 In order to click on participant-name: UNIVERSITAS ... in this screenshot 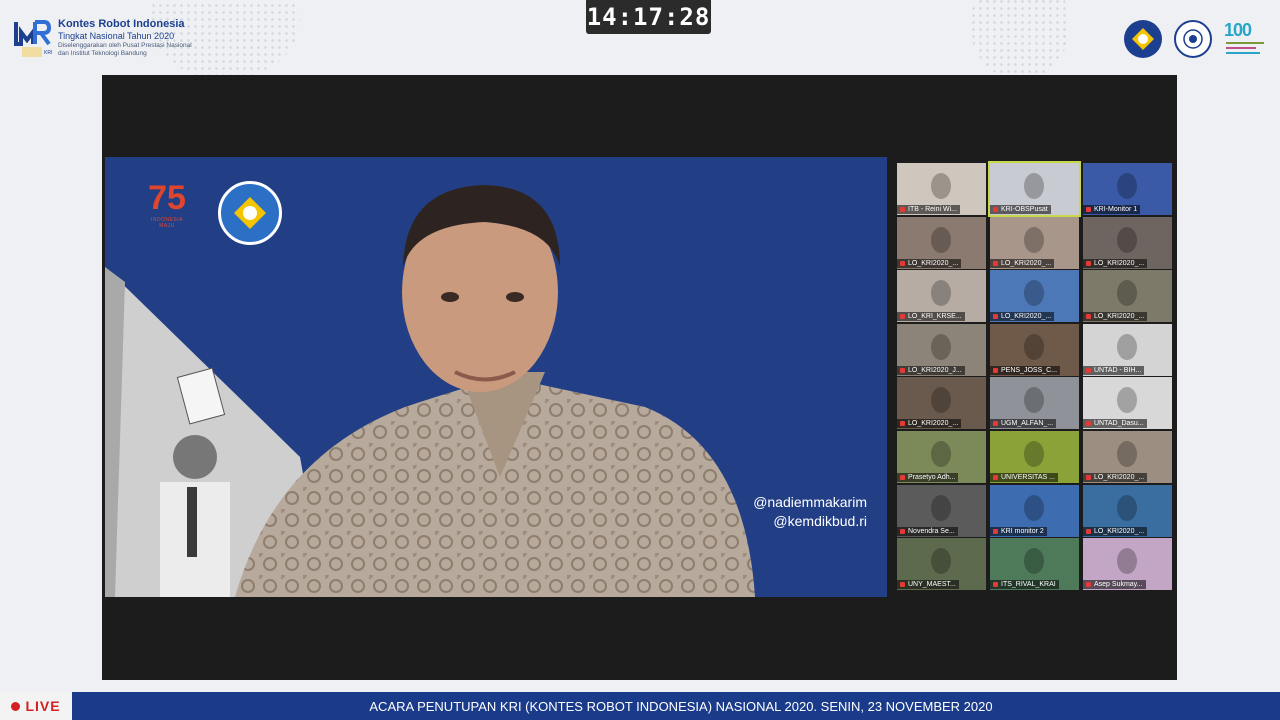, I will do `click(1024, 477)`.